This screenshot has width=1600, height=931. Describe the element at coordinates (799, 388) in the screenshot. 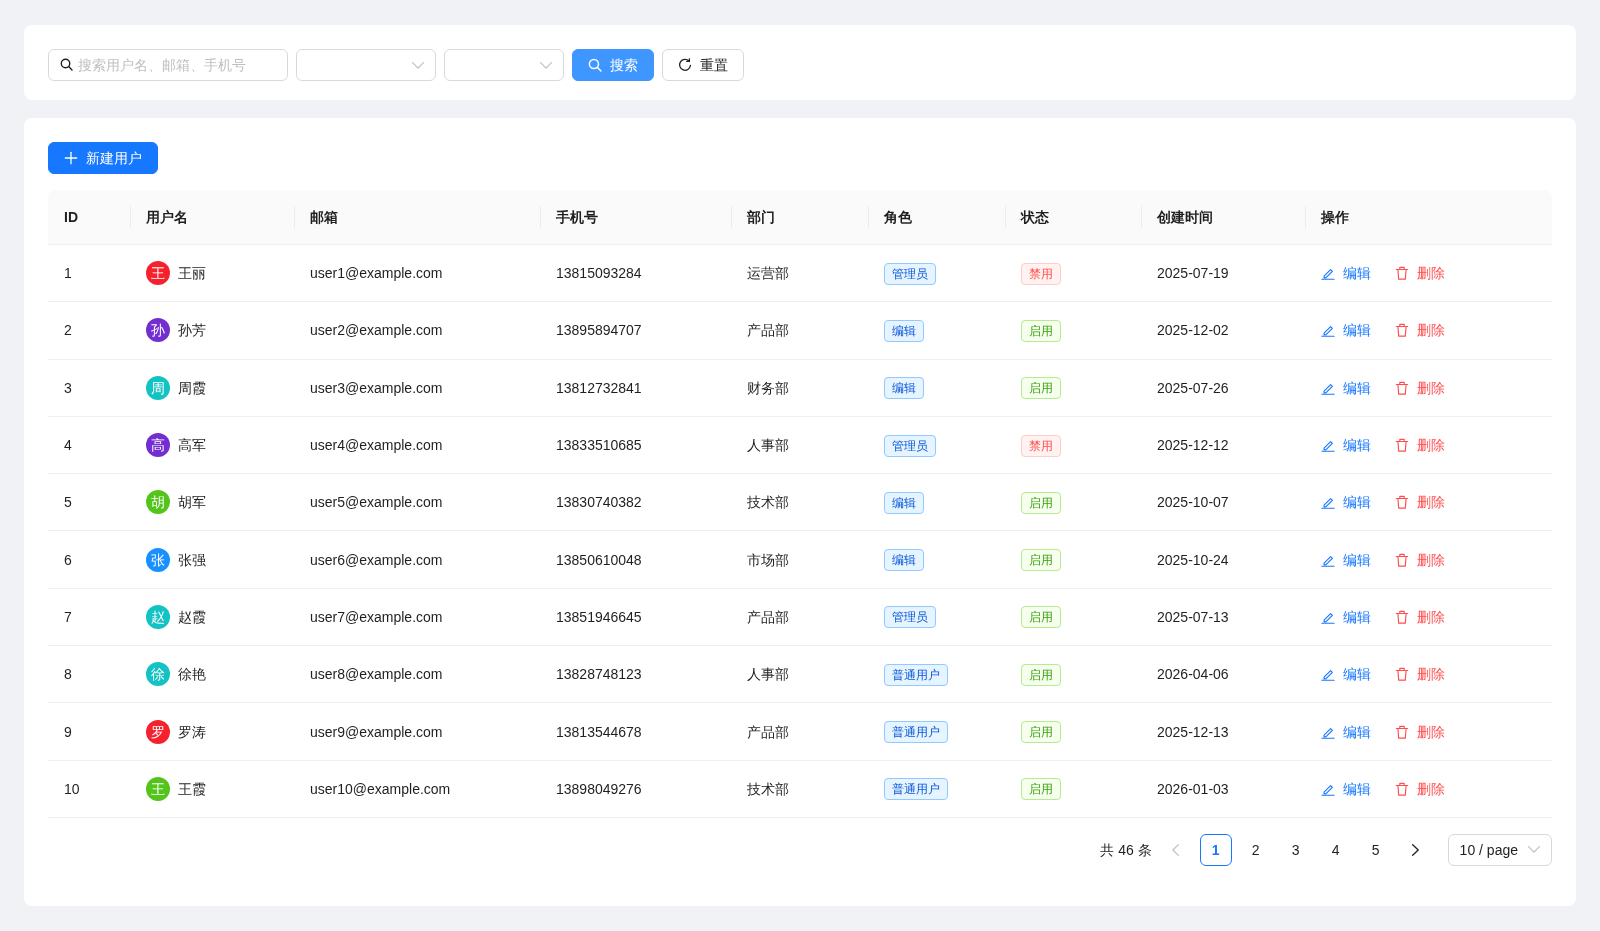

I see `table-cell: 财务部` at that location.